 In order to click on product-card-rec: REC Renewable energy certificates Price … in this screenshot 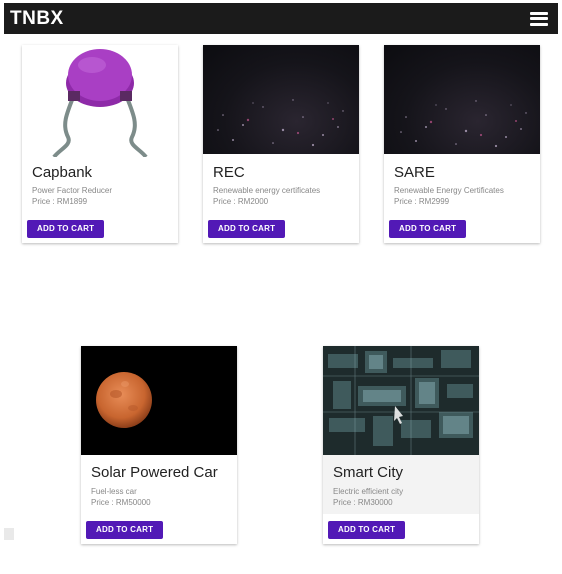, I will do `click(281, 144)`.